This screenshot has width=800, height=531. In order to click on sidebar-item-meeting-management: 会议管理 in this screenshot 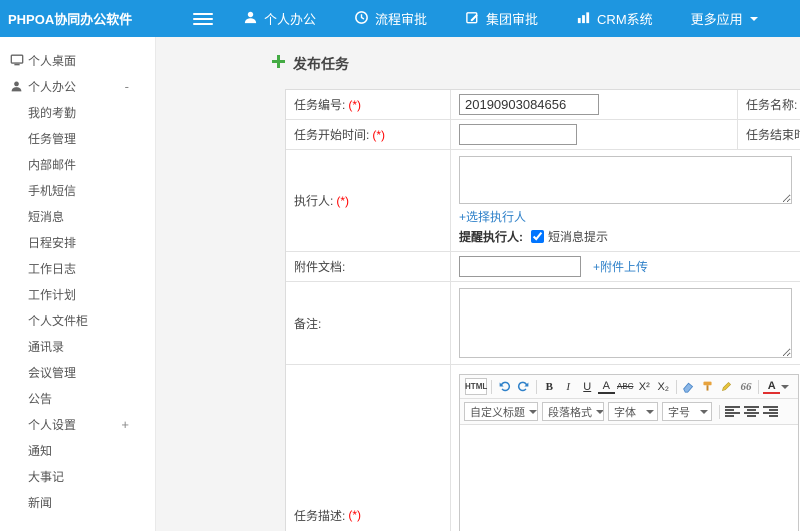, I will do `click(77, 372)`.